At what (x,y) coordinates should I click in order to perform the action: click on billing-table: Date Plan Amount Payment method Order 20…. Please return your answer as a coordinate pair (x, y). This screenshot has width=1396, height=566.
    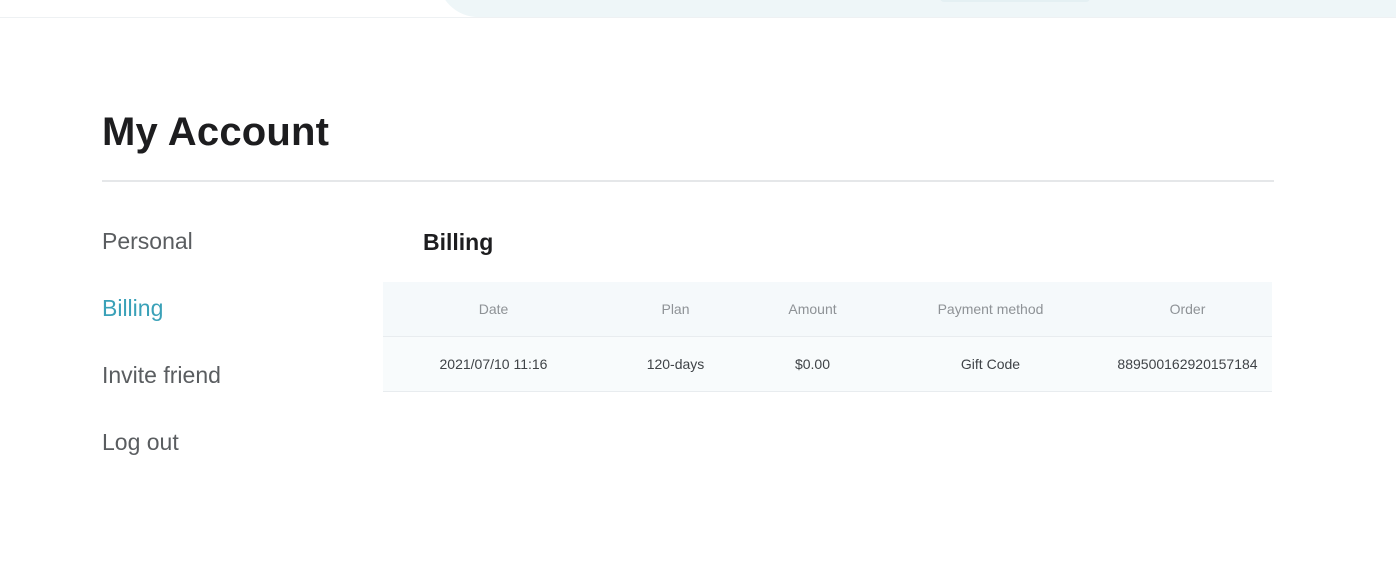
    Looking at the image, I should click on (827, 337).